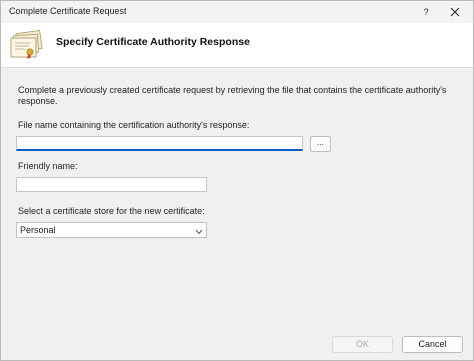 Image resolution: width=474 pixels, height=361 pixels. I want to click on cancel-button: Cancel, so click(432, 344).